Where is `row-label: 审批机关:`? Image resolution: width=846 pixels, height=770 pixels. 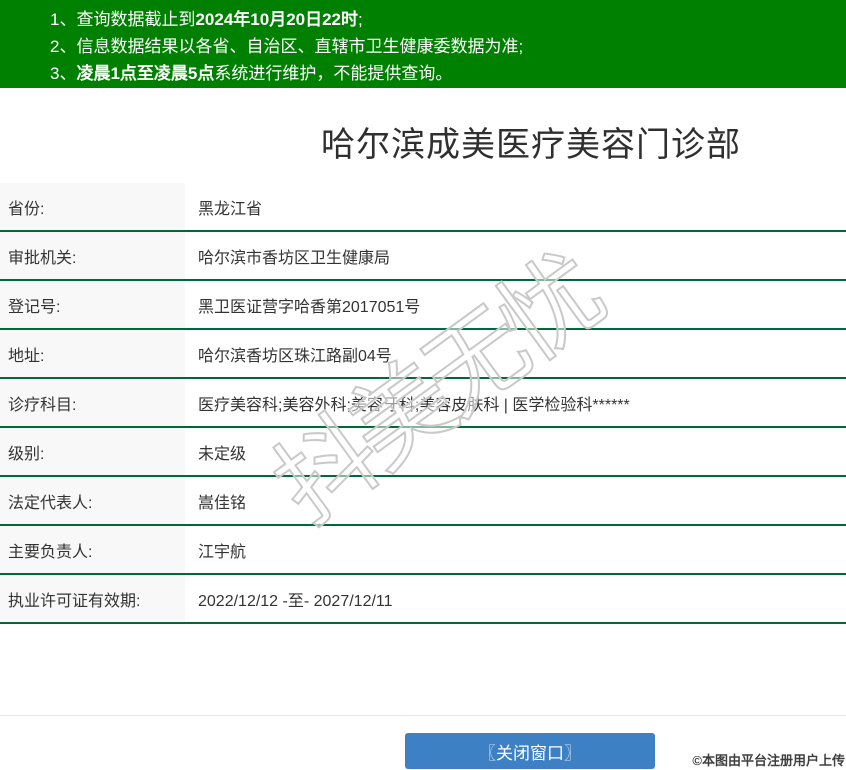 row-label: 审批机关: is located at coordinates (92, 255).